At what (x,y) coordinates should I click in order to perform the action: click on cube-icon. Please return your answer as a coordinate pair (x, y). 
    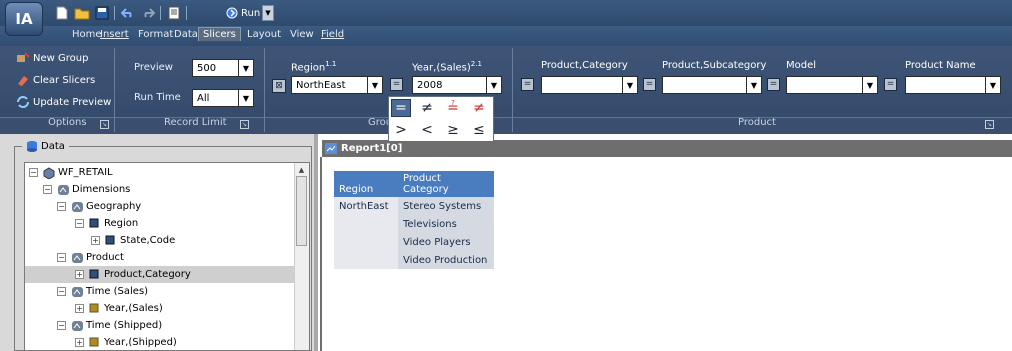
    Looking at the image, I should click on (49, 173).